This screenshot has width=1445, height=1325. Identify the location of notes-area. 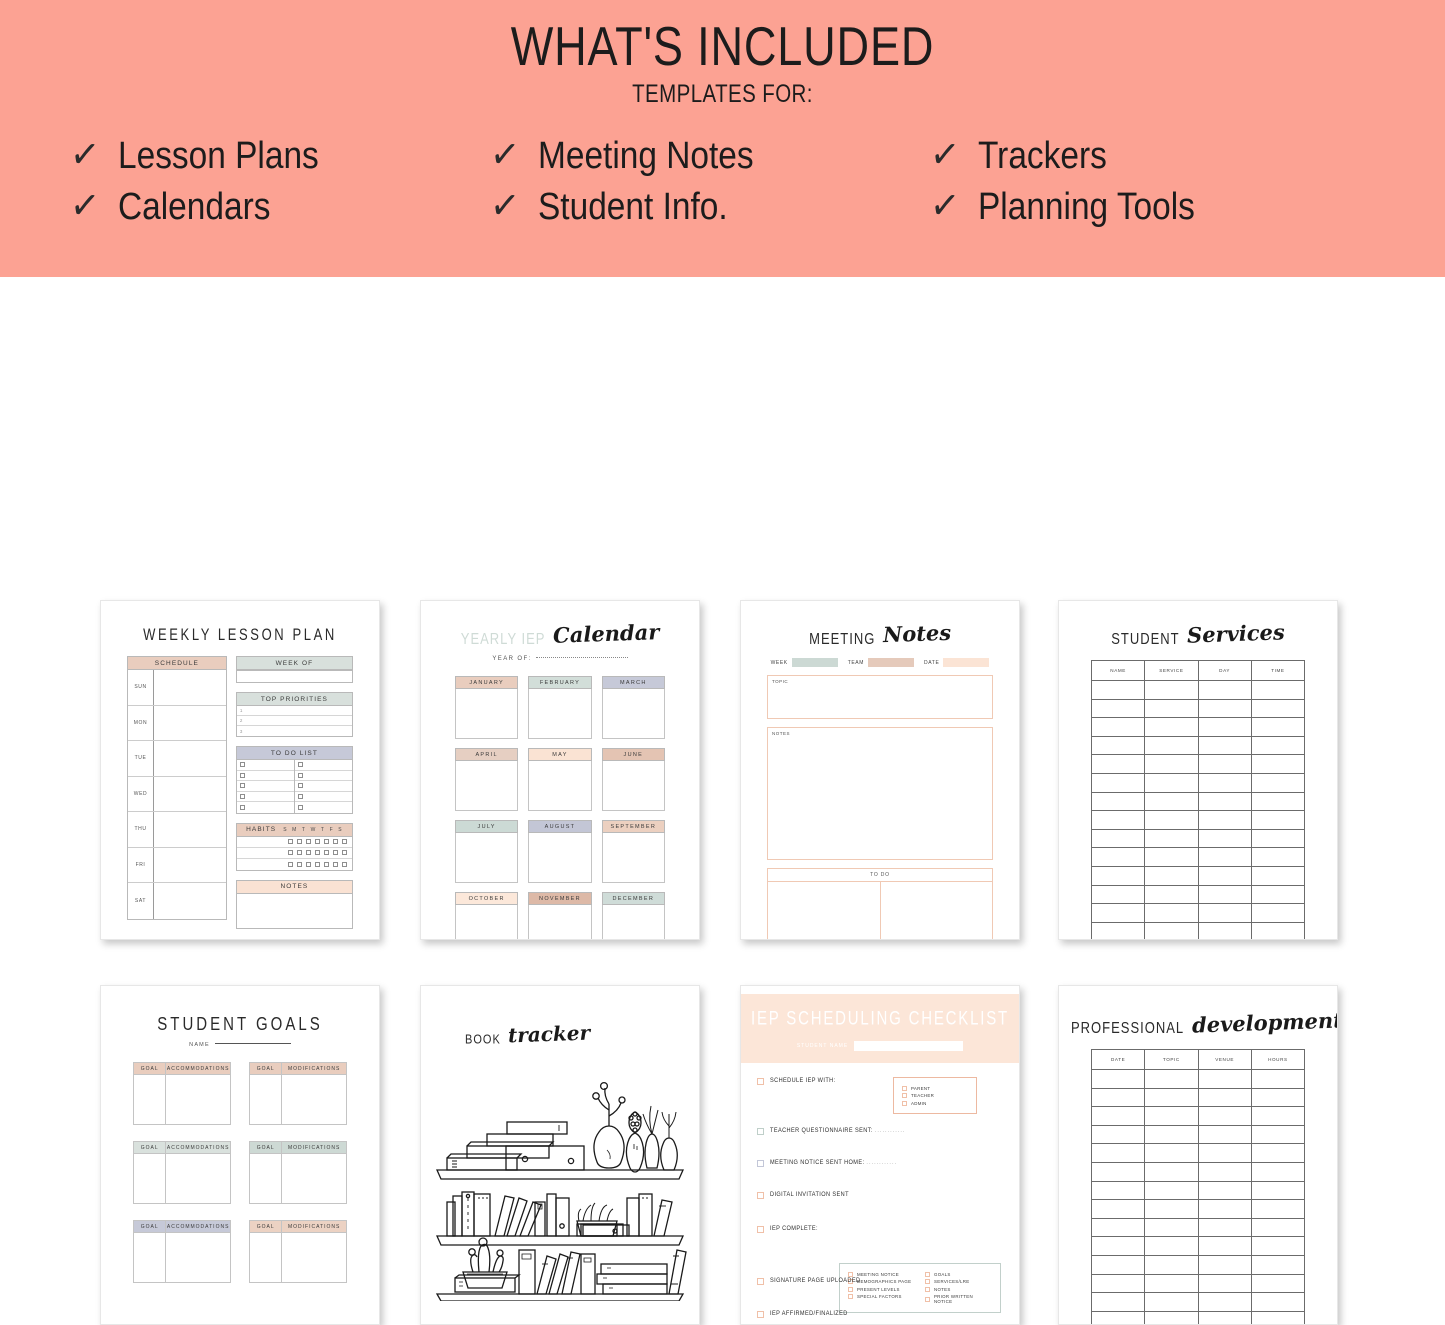
(294, 911).